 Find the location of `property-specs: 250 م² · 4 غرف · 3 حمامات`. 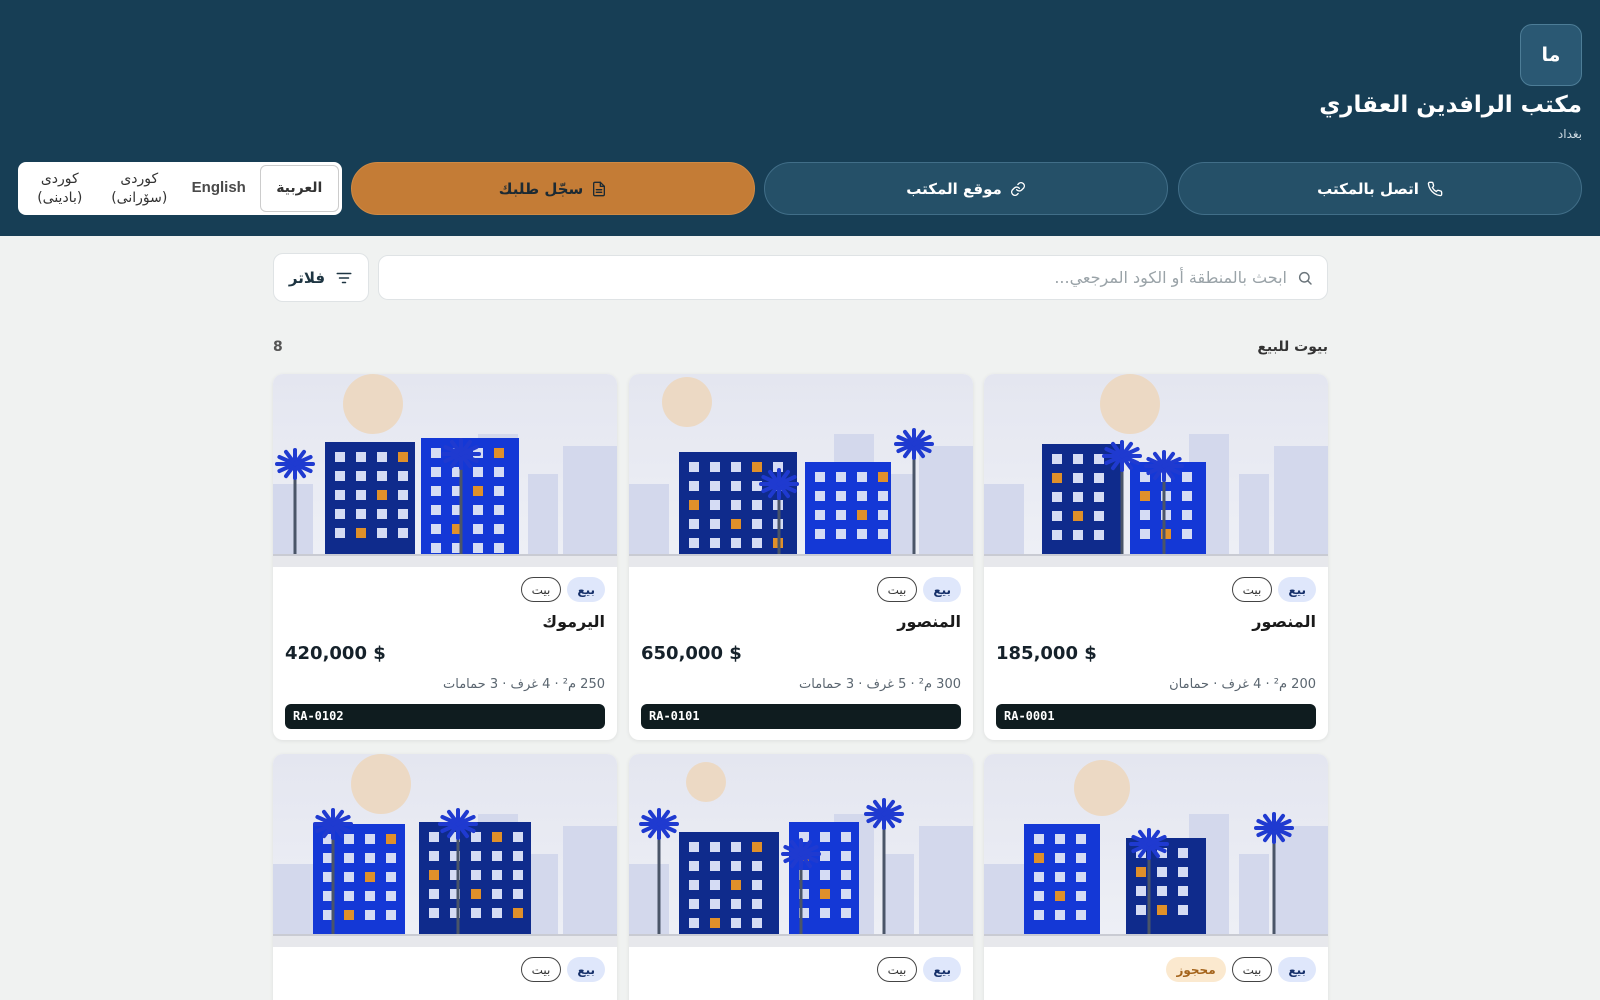

property-specs: 250 م² · 4 غرف · 3 حمامات is located at coordinates (524, 684).